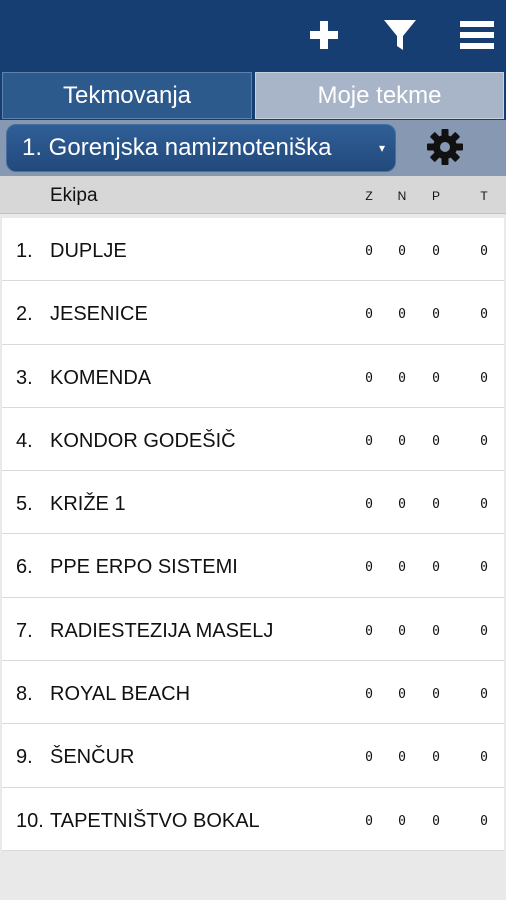  Describe the element at coordinates (445, 147) in the screenshot. I see `gear-icon` at that location.